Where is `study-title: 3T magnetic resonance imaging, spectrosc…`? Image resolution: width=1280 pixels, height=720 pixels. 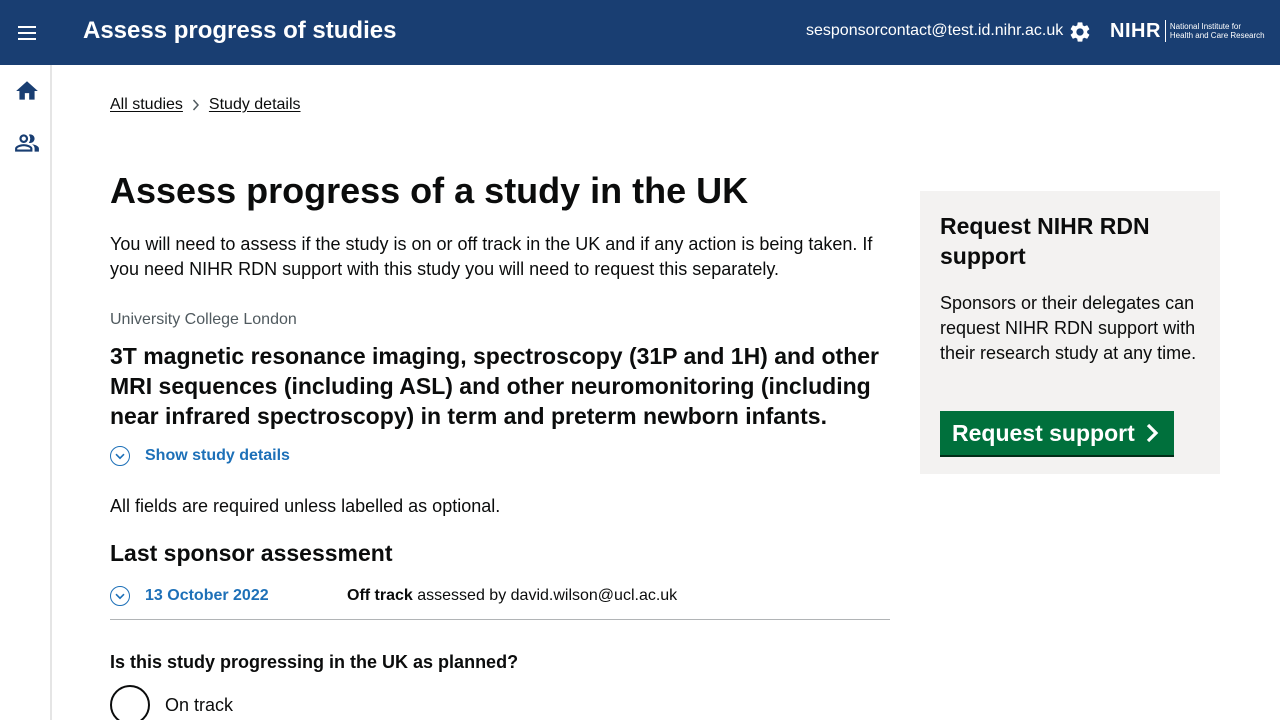 study-title: 3T magnetic resonance imaging, spectrosc… is located at coordinates (495, 386).